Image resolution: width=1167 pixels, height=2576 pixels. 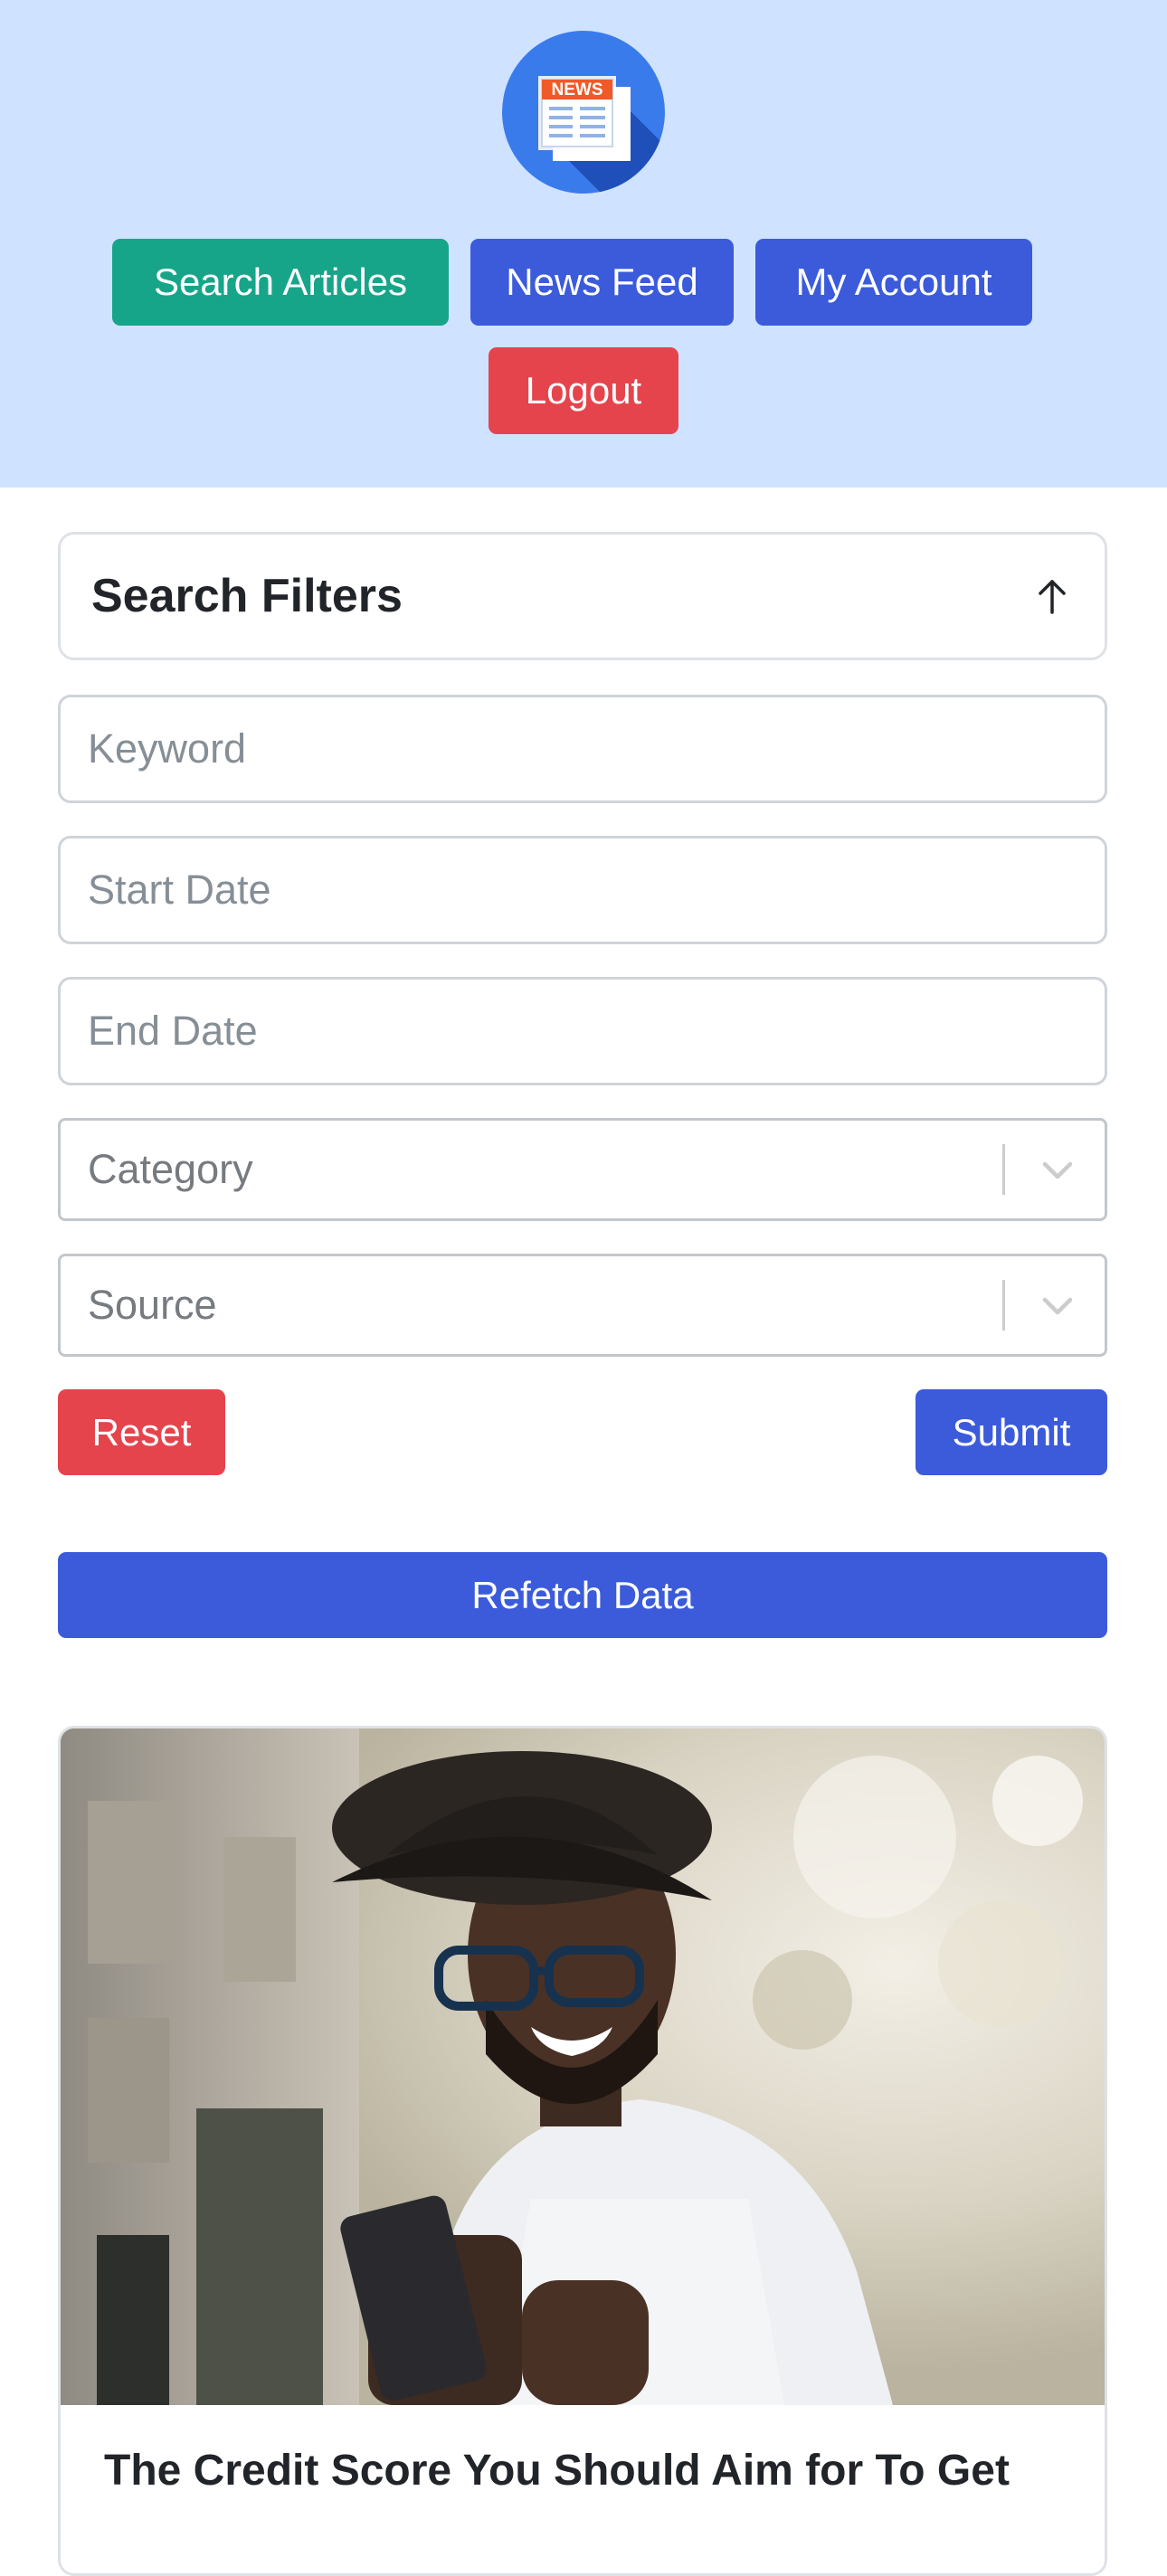 I want to click on submit-button: Submit, so click(x=1012, y=1432).